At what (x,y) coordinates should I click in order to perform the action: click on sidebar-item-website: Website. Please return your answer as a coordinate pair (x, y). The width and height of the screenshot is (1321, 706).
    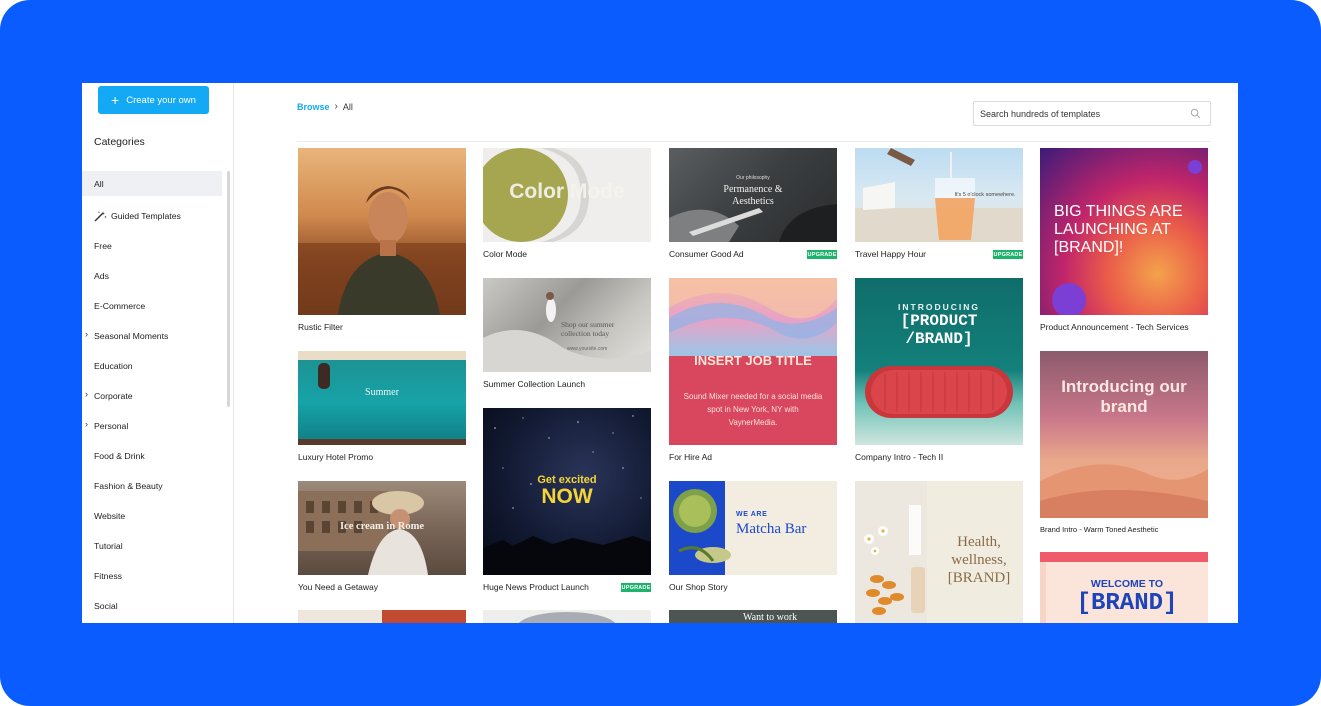
    Looking at the image, I should click on (152, 516).